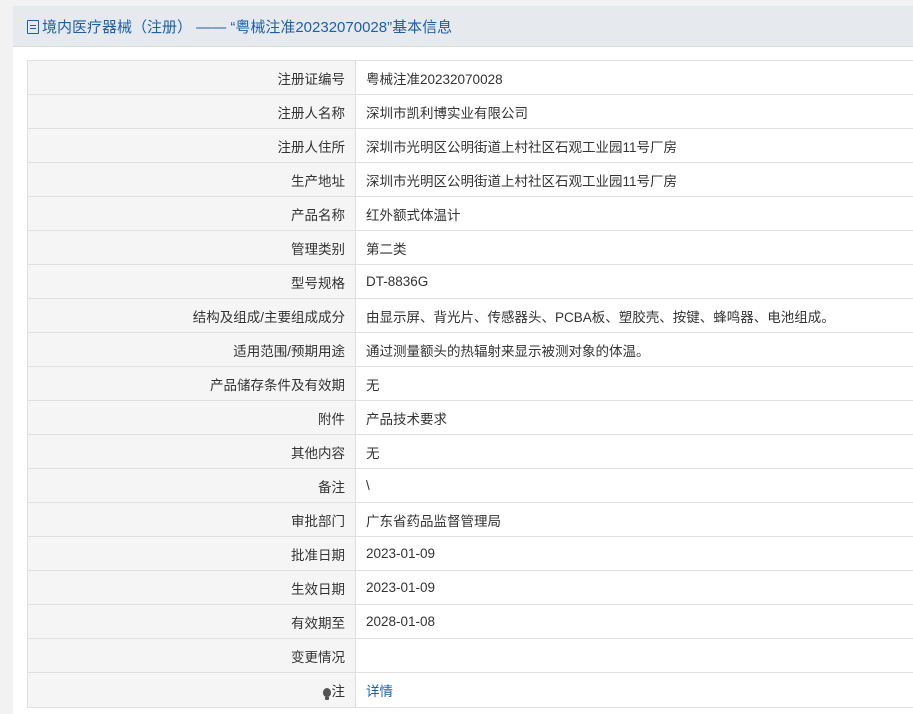  I want to click on field-value: \, so click(634, 485).